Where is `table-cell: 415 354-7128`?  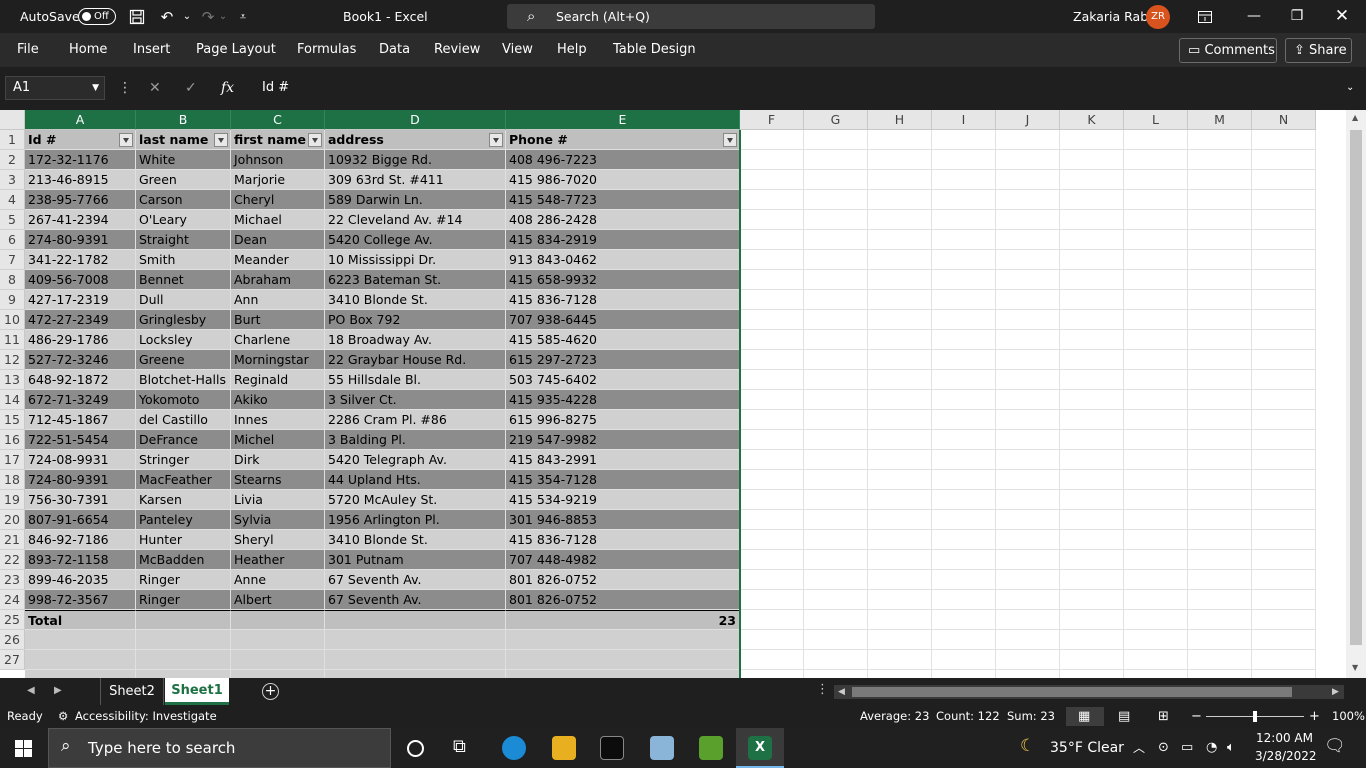
table-cell: 415 354-7128 is located at coordinates (623, 480).